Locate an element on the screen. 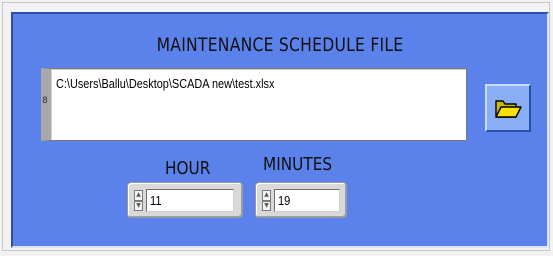 This screenshot has width=553, height=256. hour-control: ▲ ▼ 11 is located at coordinates (185, 200).